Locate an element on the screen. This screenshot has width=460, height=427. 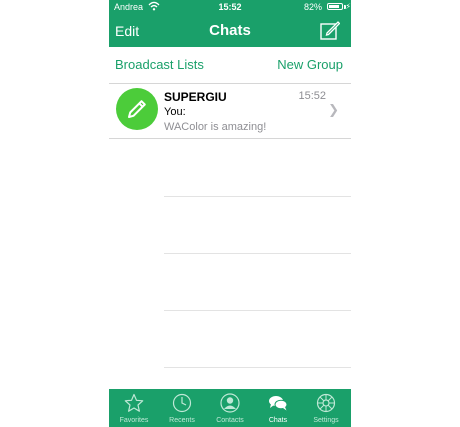
compose-icon is located at coordinates (330, 30).